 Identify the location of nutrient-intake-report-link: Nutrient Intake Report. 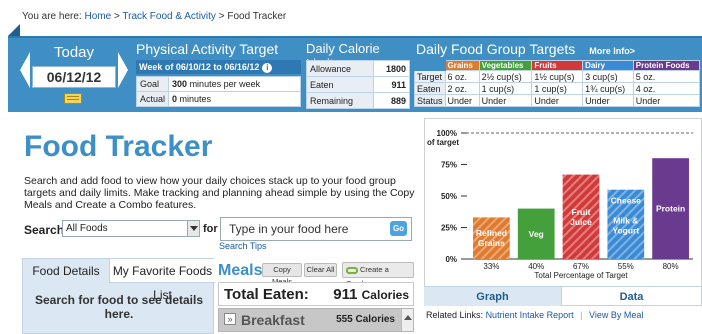
(530, 315).